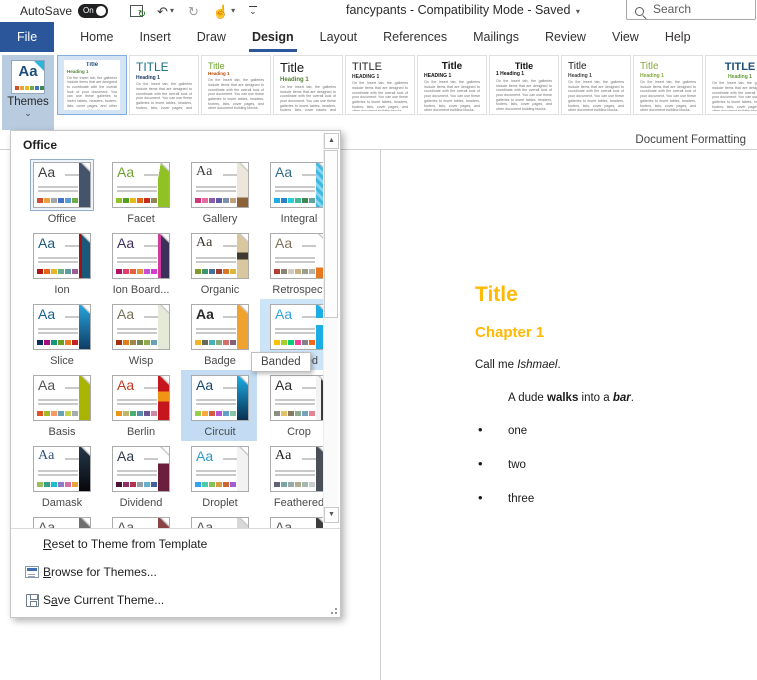  Describe the element at coordinates (639, 11) in the screenshot. I see `search-icon` at that location.